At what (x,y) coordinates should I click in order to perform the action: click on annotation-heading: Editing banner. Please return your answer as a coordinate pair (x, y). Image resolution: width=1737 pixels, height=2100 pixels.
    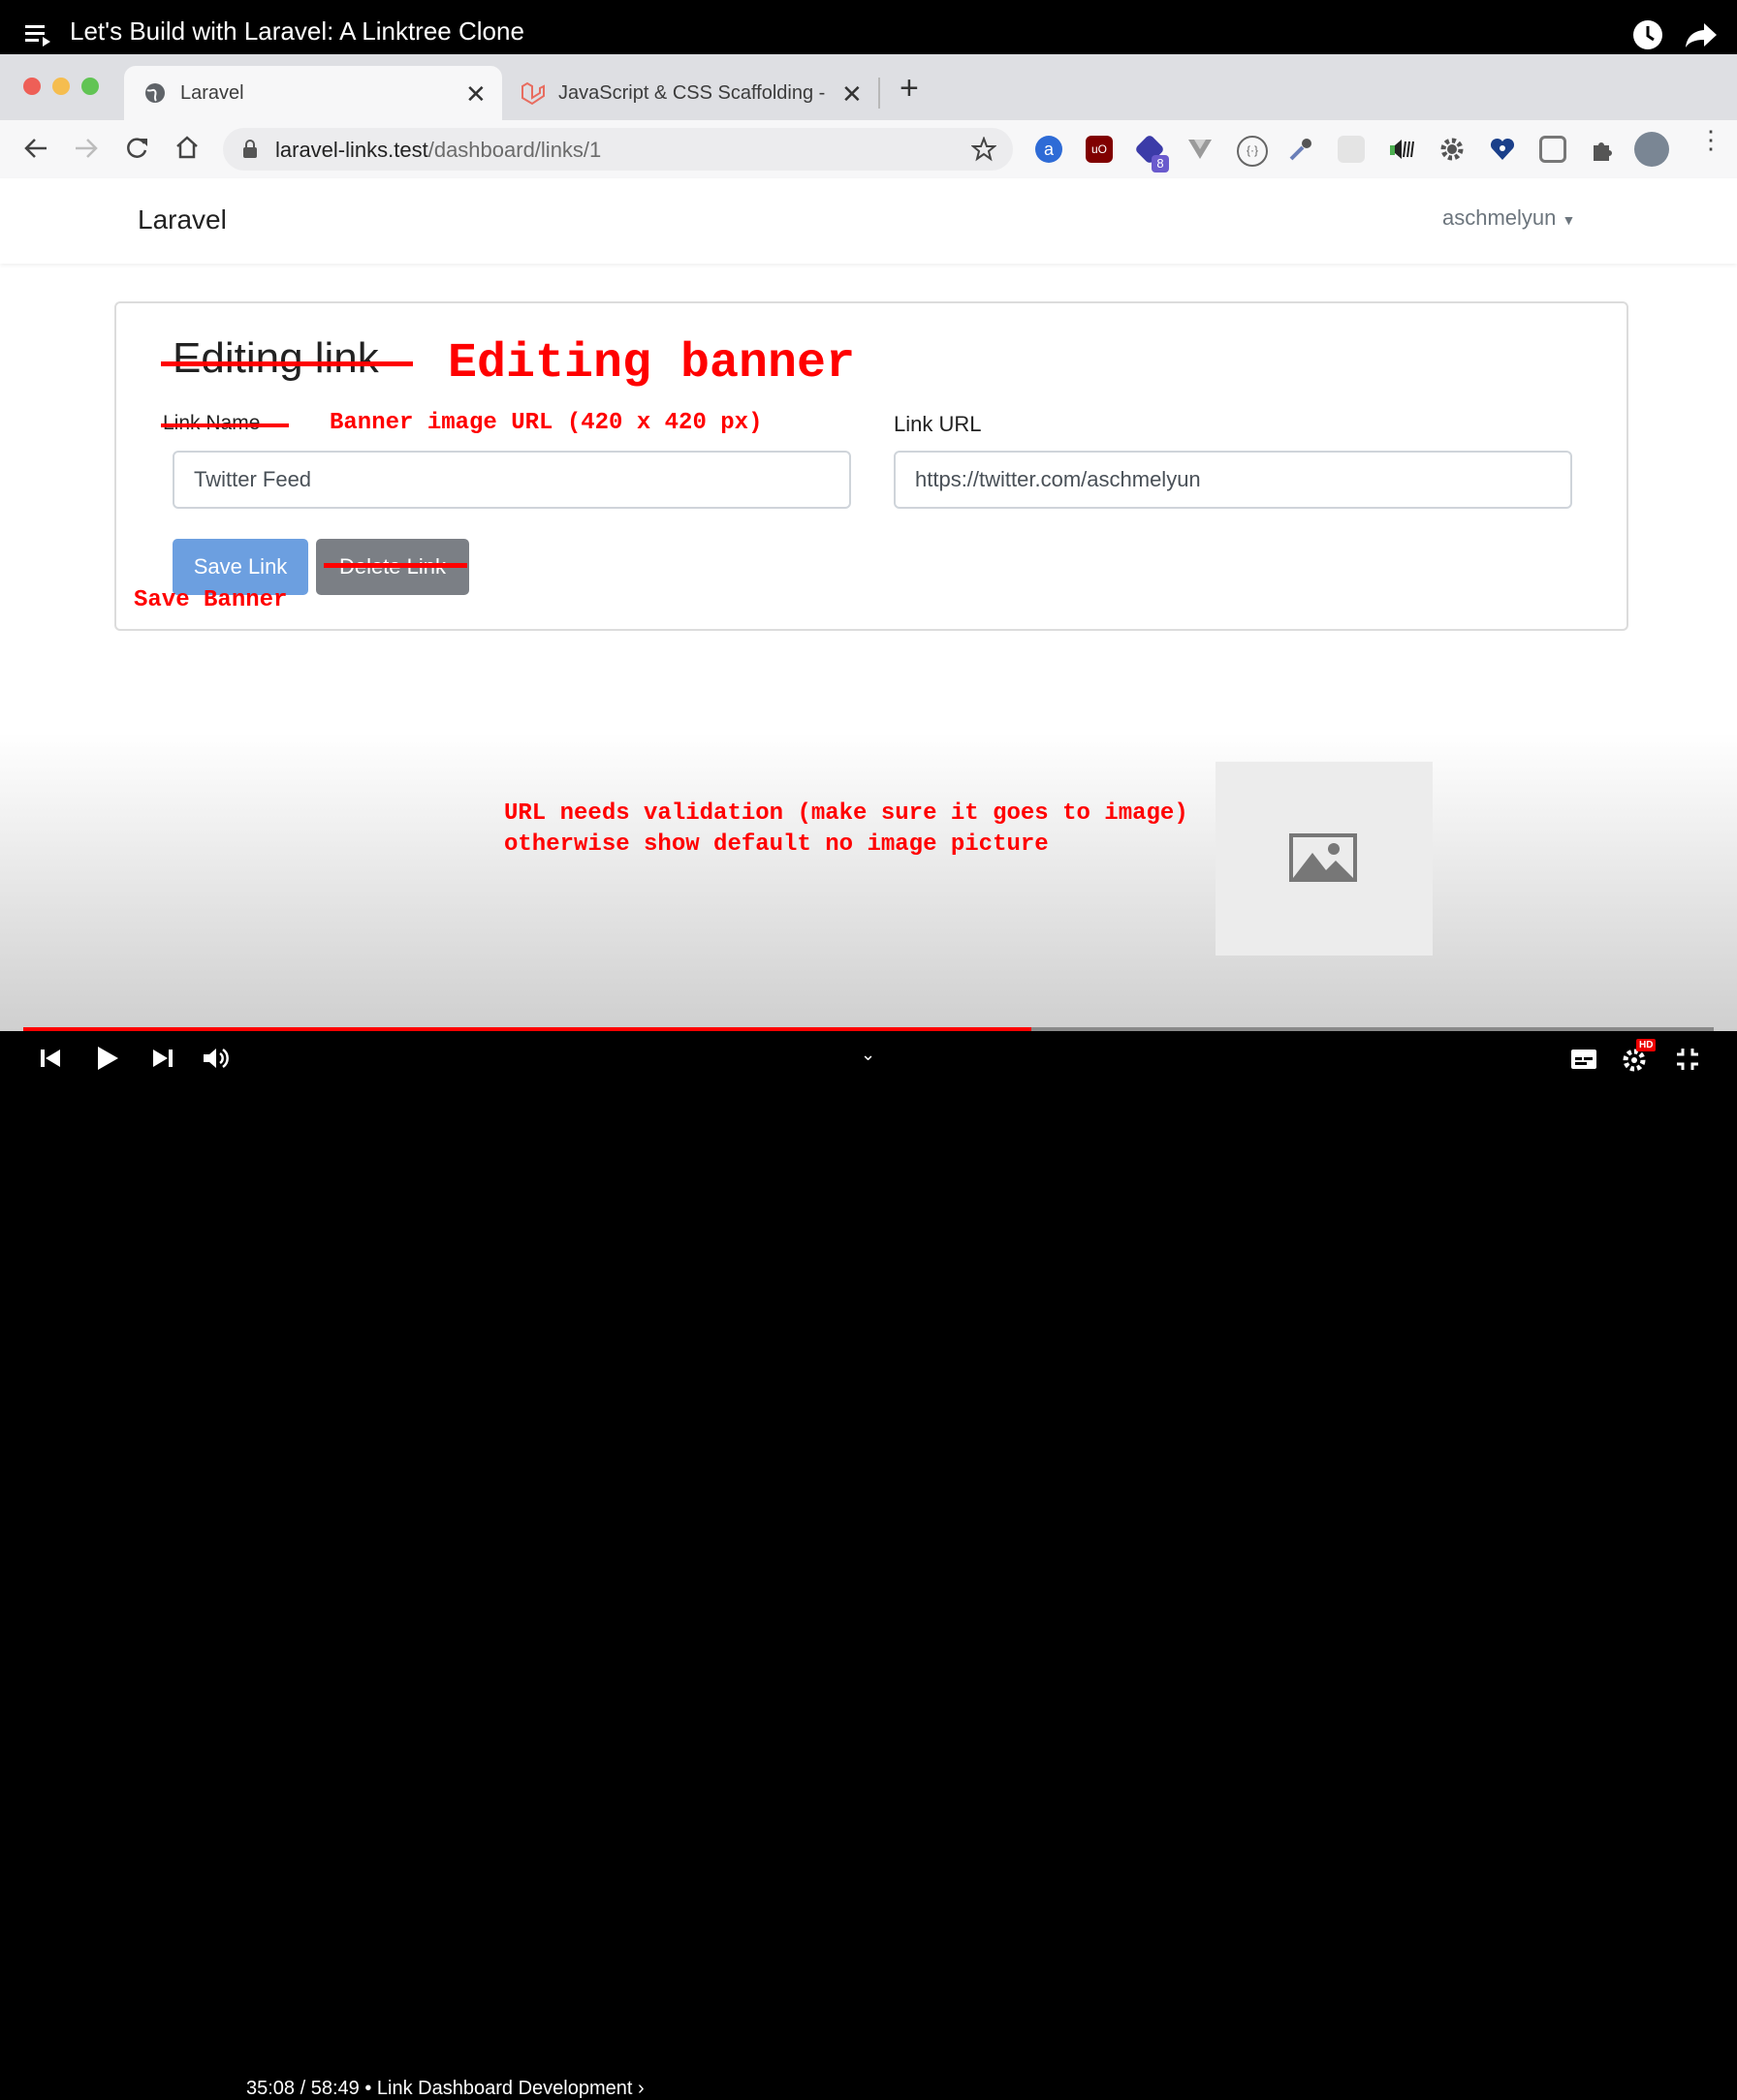
    Looking at the image, I should click on (652, 364).